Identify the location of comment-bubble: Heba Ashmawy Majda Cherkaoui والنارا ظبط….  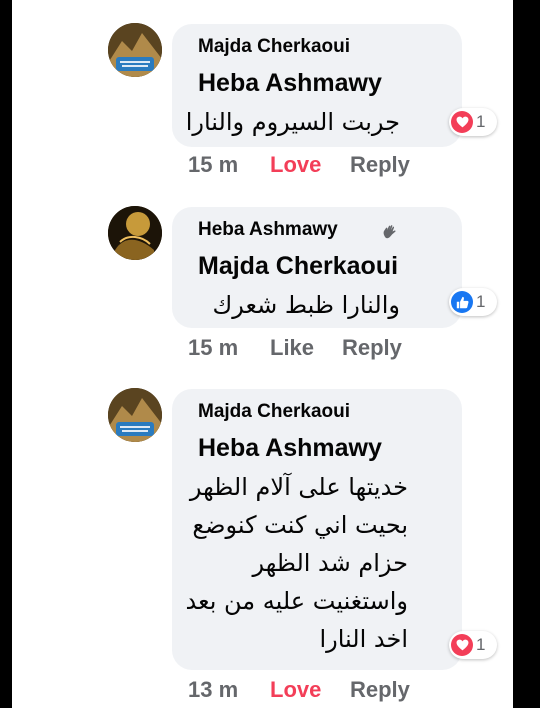
(317, 267).